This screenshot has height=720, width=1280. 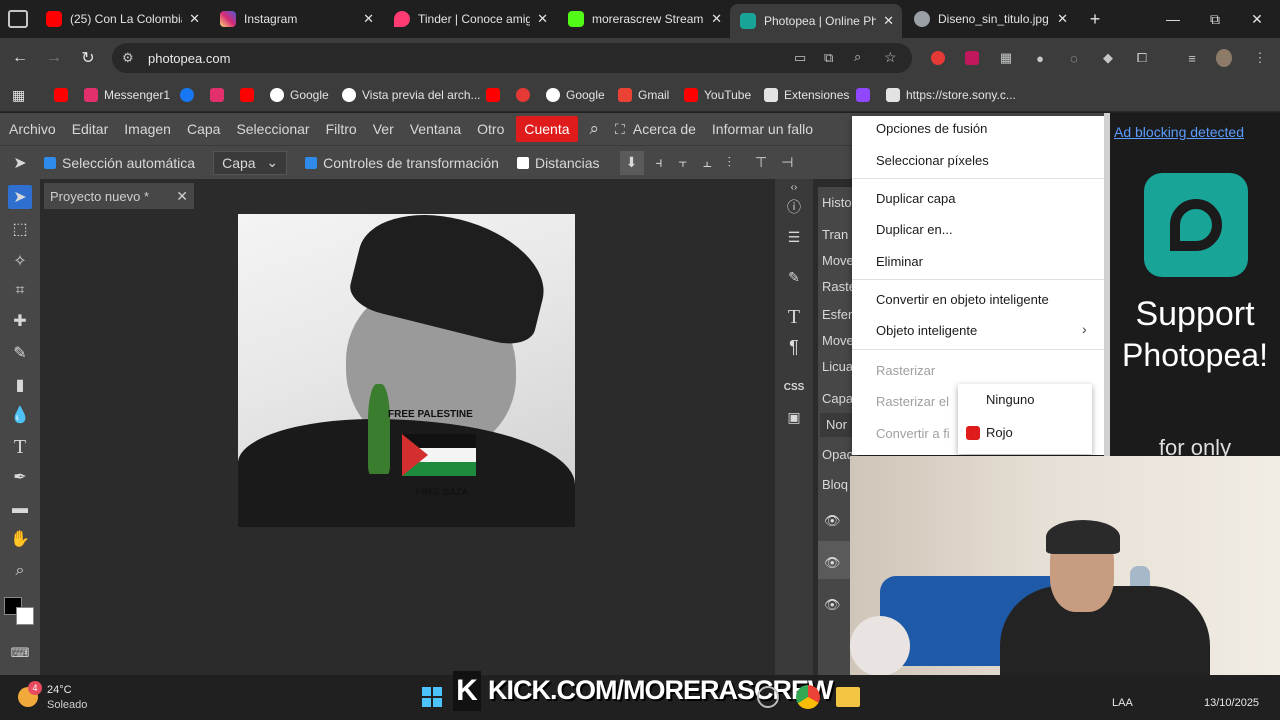 What do you see at coordinates (147, 129) in the screenshot?
I see `menu-imagen: Imagen` at bounding box center [147, 129].